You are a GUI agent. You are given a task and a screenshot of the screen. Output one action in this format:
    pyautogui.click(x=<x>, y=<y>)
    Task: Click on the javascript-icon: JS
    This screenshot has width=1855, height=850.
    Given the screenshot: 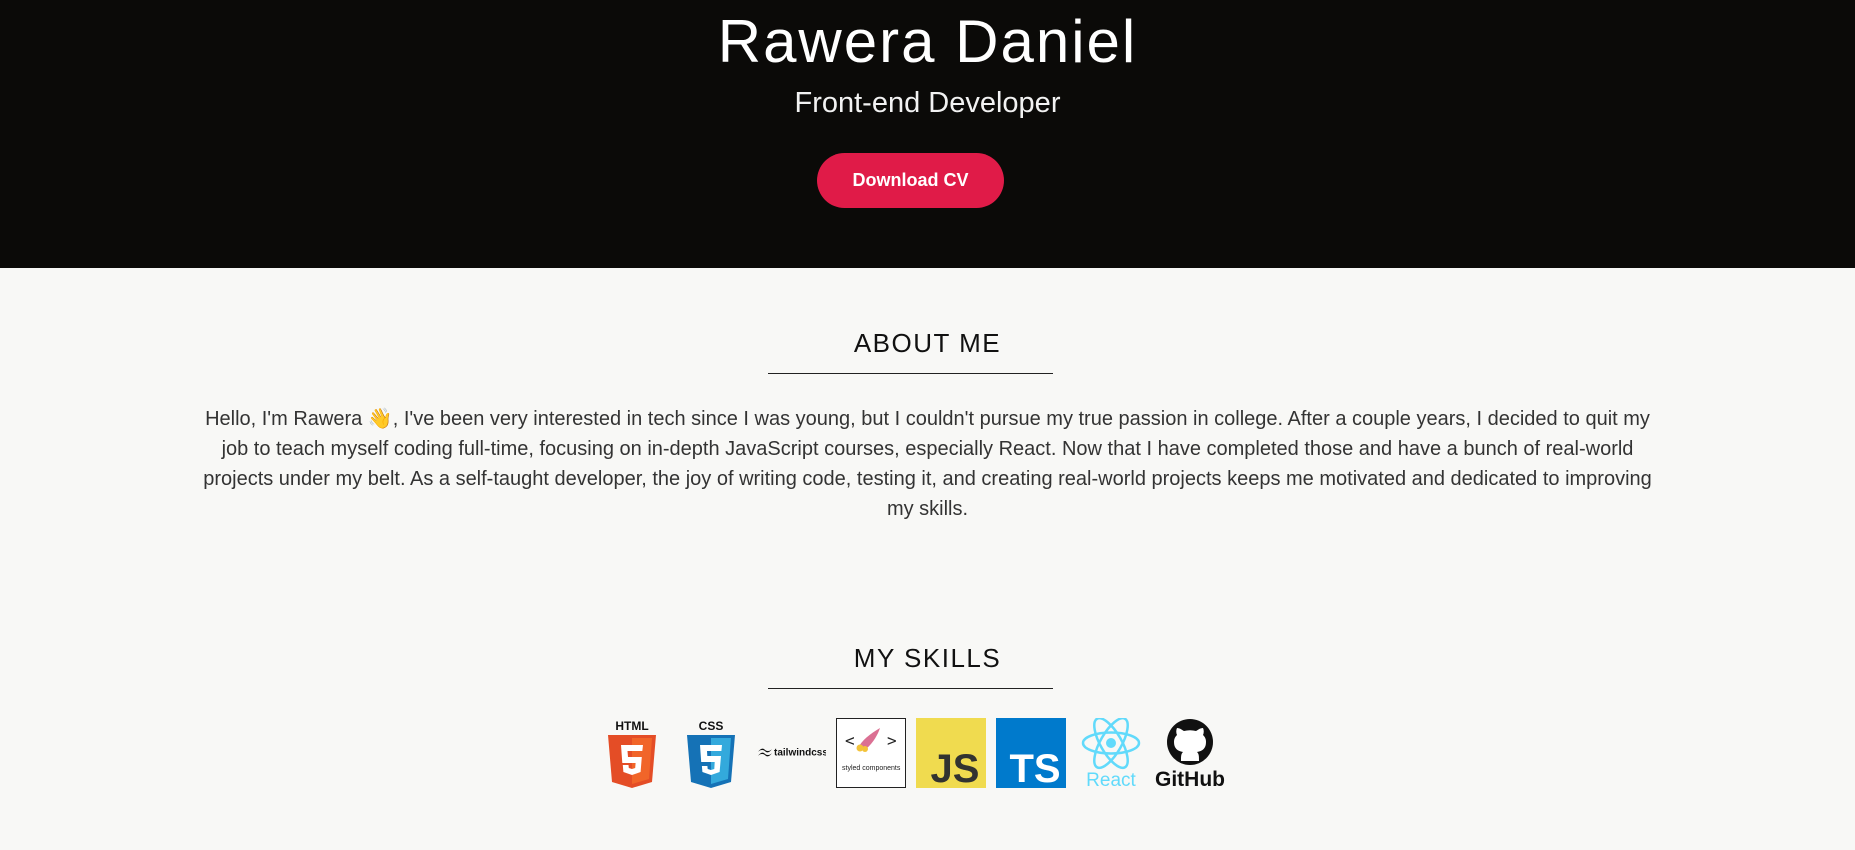 What is the action you would take?
    pyautogui.click(x=951, y=753)
    